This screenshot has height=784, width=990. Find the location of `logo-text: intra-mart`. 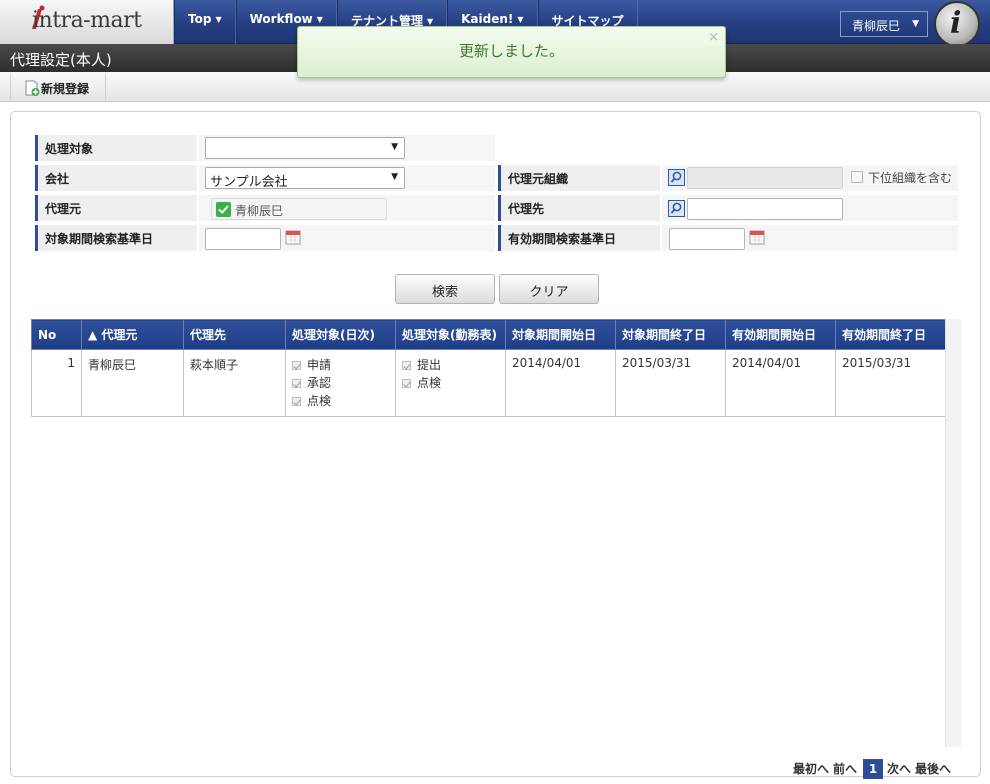

logo-text: intra-mart is located at coordinates (87, 20).